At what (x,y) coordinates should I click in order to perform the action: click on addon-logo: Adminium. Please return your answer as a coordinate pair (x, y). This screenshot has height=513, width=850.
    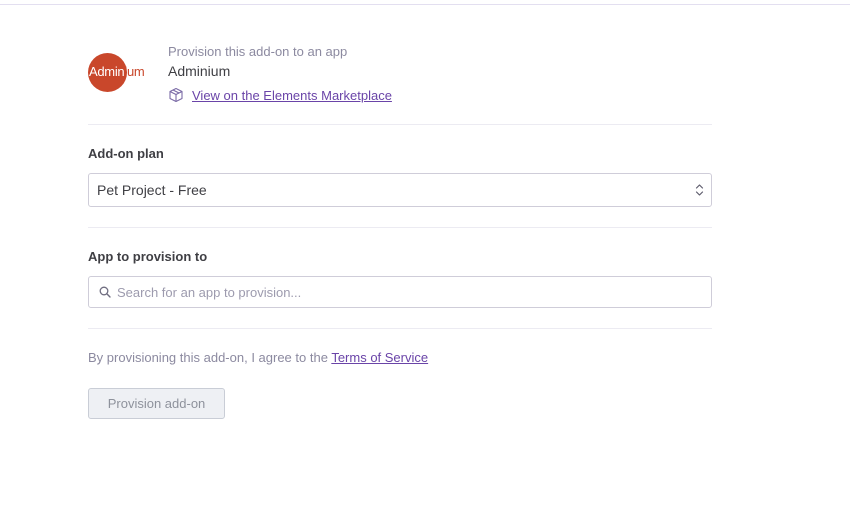
    Looking at the image, I should click on (116, 72).